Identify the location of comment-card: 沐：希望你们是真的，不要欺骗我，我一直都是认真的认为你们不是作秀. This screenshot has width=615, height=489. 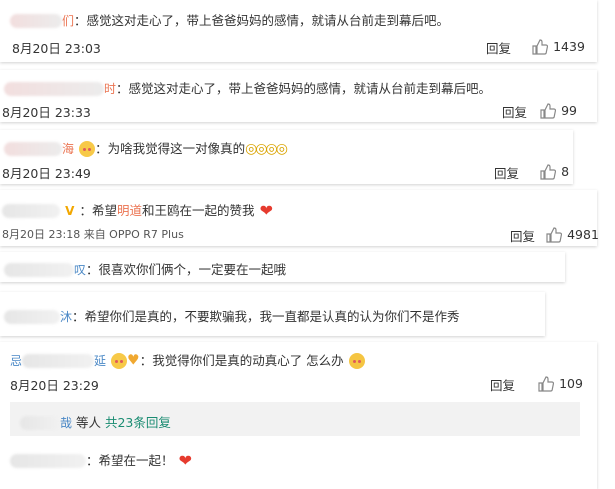
(272, 314).